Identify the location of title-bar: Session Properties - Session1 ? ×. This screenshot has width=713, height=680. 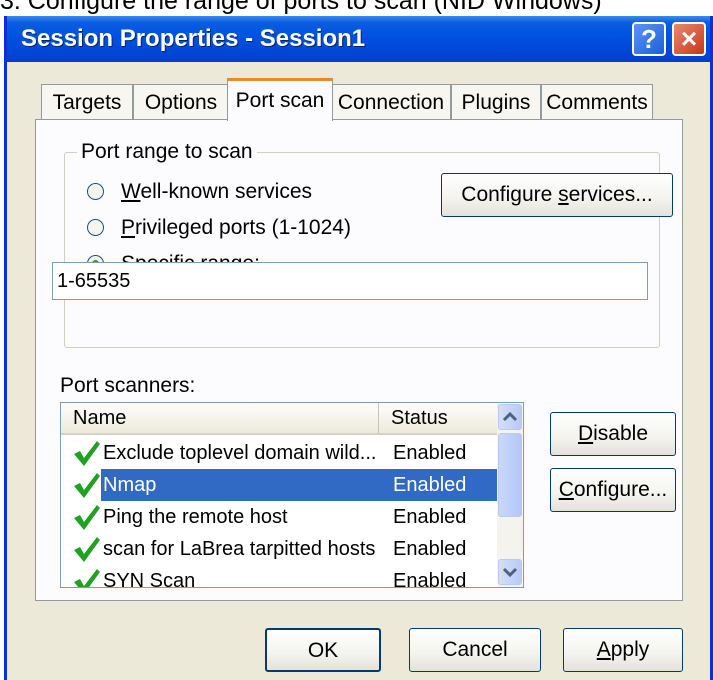
(358, 39).